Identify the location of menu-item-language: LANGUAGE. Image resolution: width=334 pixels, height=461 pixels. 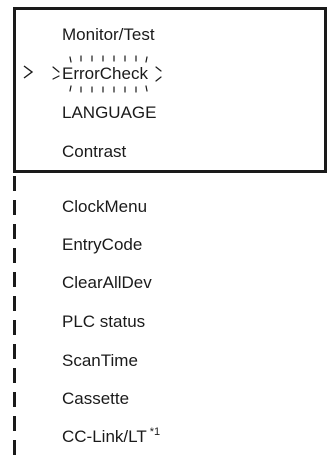
(109, 112).